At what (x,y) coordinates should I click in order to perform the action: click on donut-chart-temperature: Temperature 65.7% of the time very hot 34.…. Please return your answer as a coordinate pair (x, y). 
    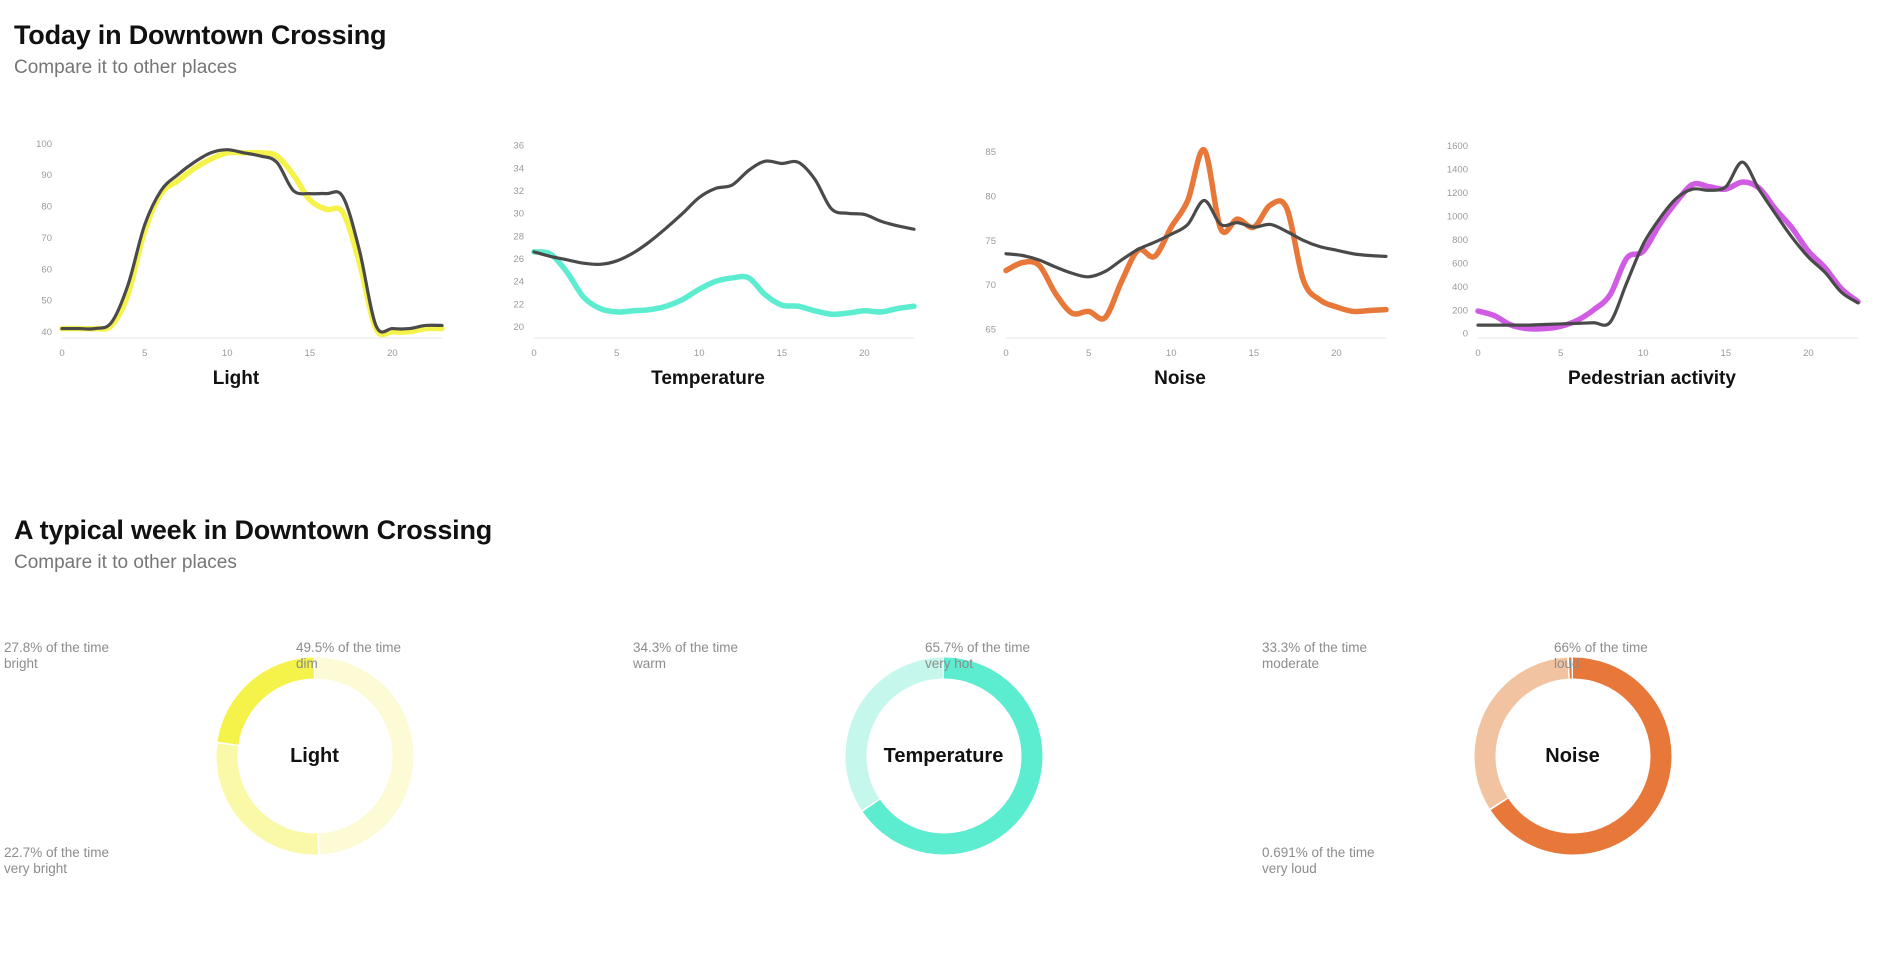
    Looking at the image, I should click on (943, 790).